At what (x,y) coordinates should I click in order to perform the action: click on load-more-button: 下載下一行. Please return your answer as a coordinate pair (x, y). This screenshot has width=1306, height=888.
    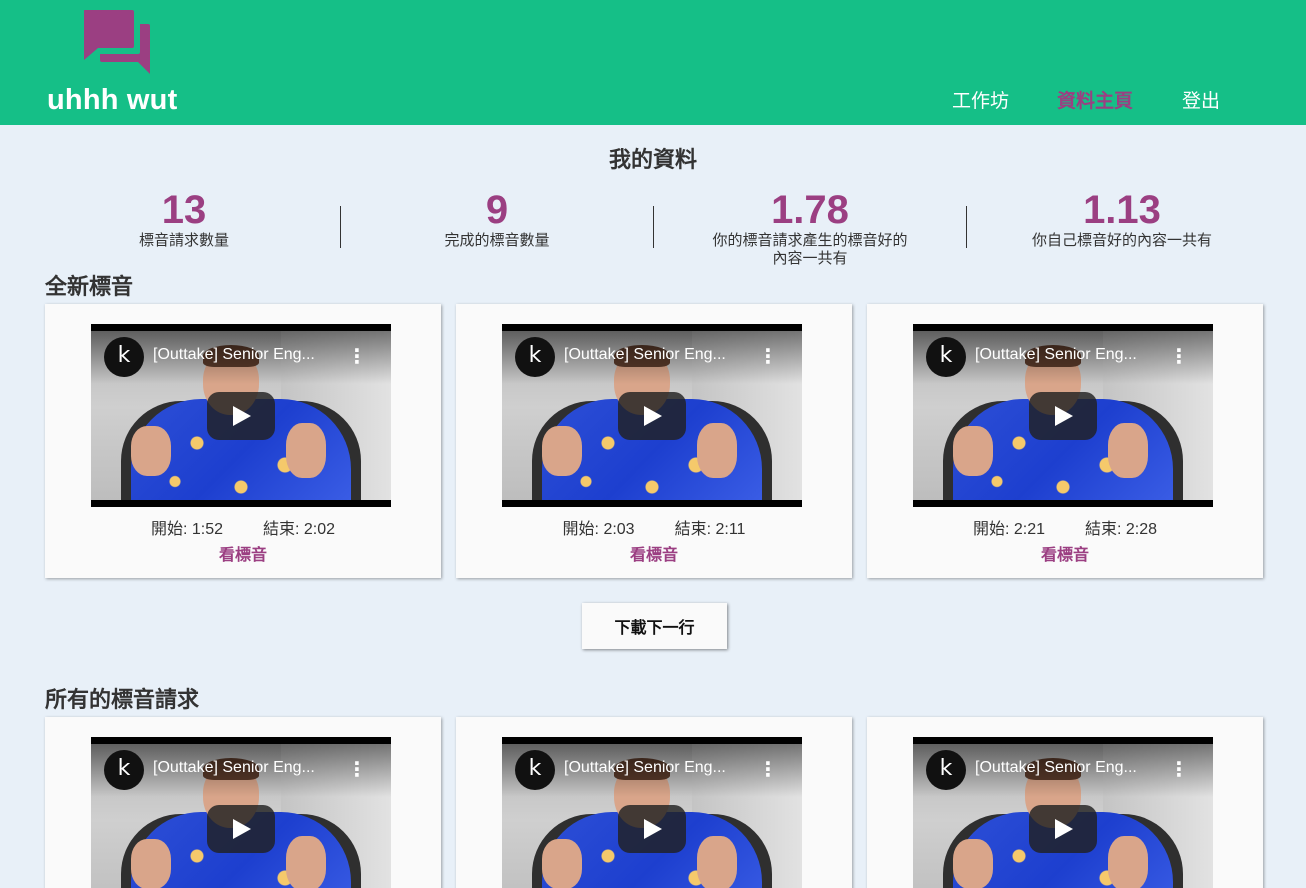
    Looking at the image, I should click on (654, 626).